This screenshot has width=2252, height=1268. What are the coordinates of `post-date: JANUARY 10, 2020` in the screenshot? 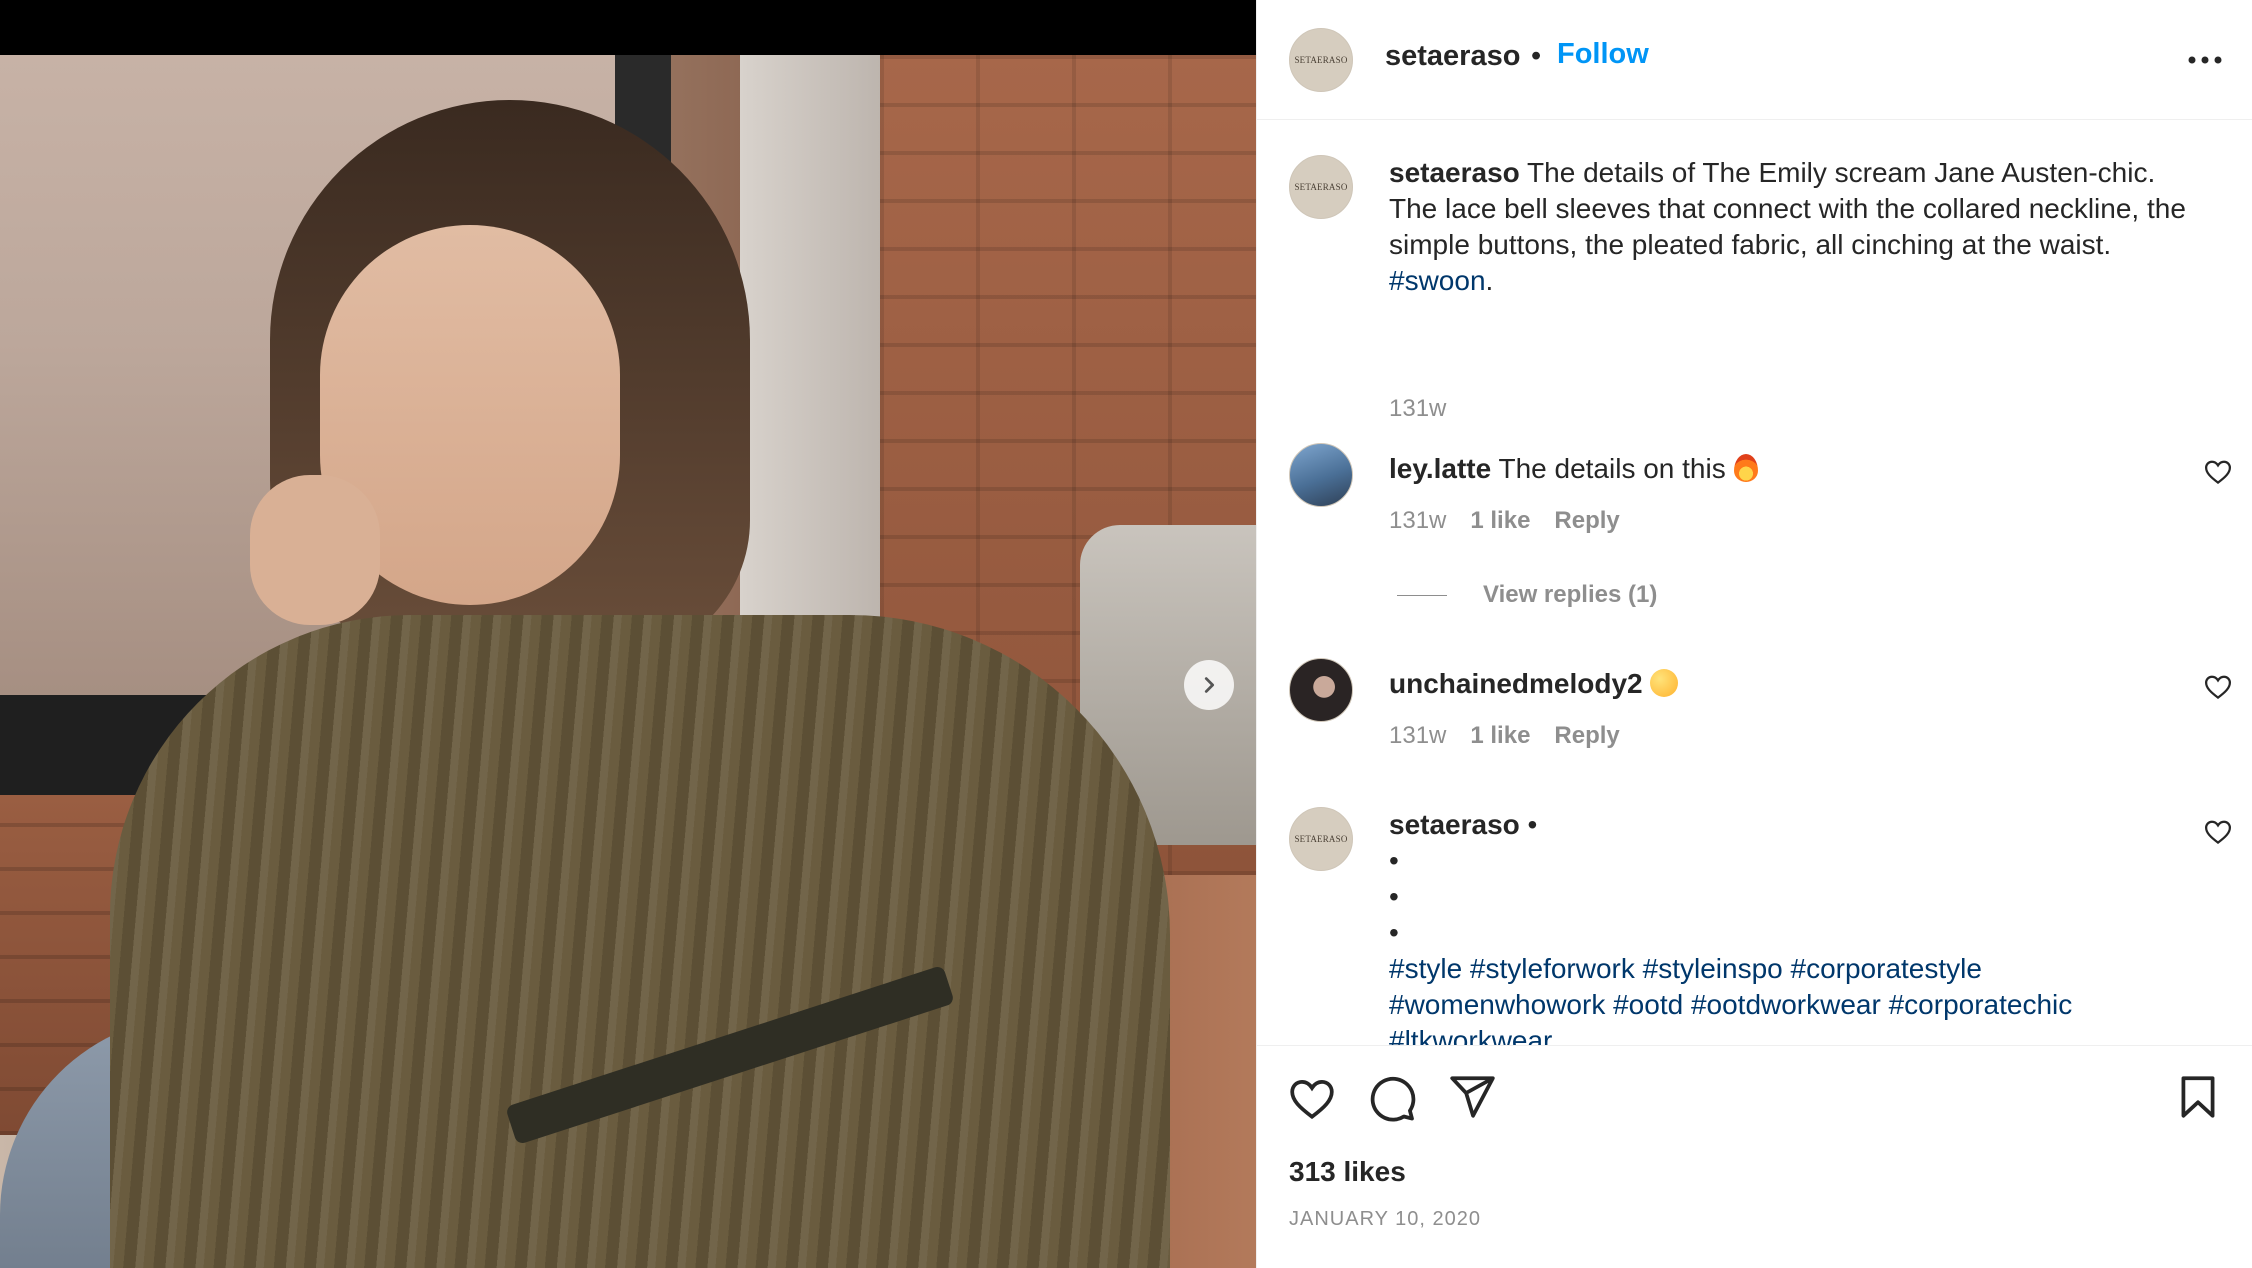 It's located at (1385, 1219).